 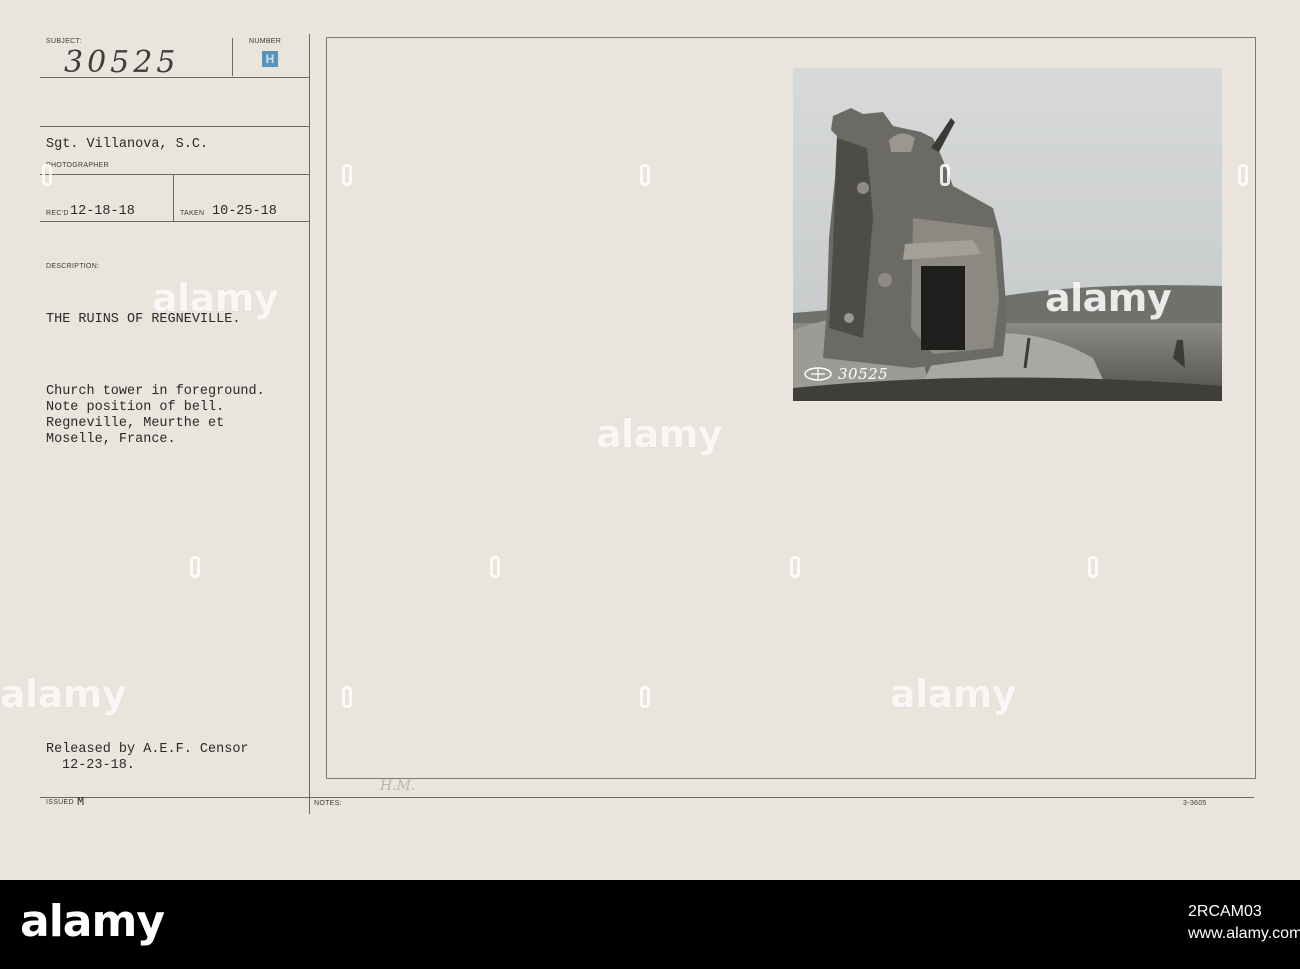 I want to click on issued-label: ISSUED, so click(x=60, y=802).